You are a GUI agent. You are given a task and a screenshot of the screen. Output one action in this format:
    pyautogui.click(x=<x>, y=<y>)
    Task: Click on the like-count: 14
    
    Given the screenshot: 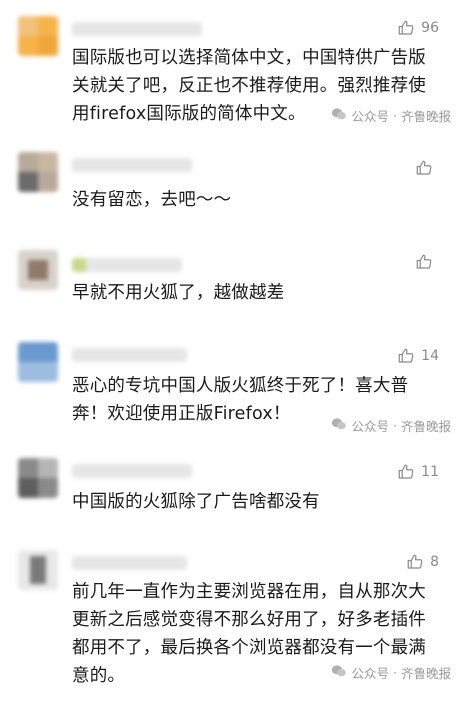 What is the action you would take?
    pyautogui.click(x=430, y=356)
    